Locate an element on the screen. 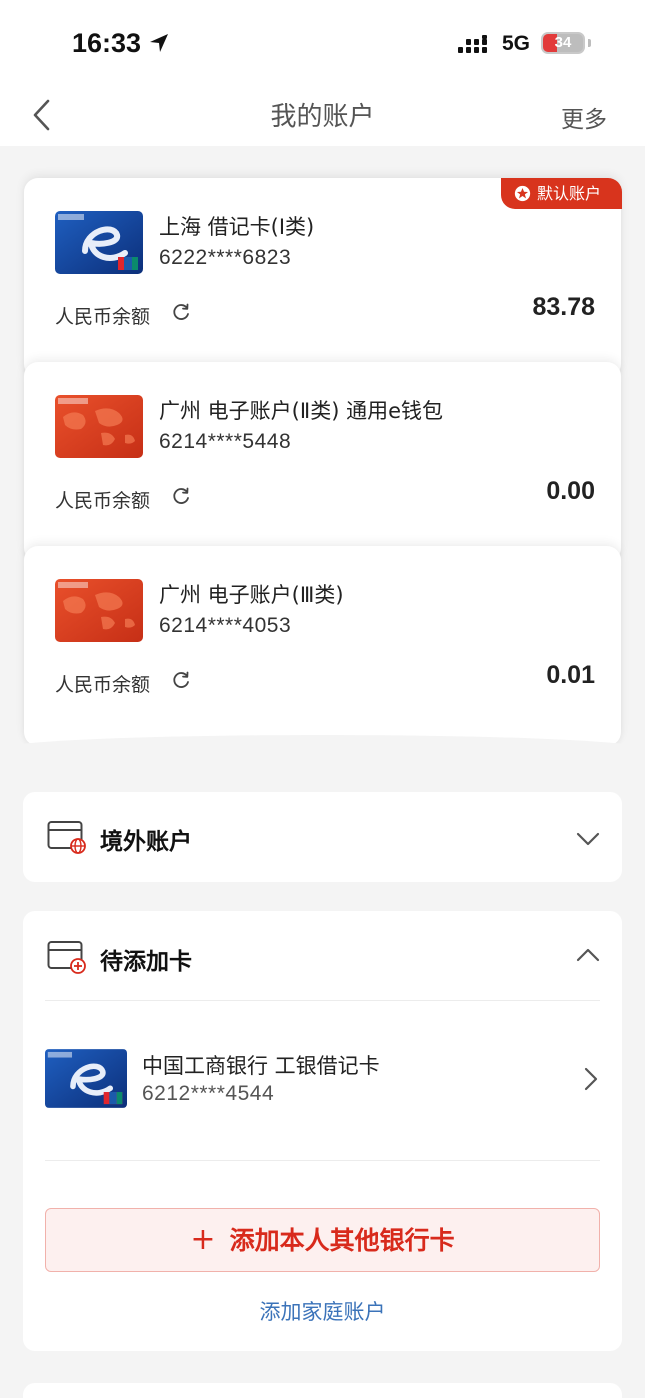 This screenshot has height=1398, width=645. add-button-label: 添加本人其他银行卡 is located at coordinates (342, 1240).